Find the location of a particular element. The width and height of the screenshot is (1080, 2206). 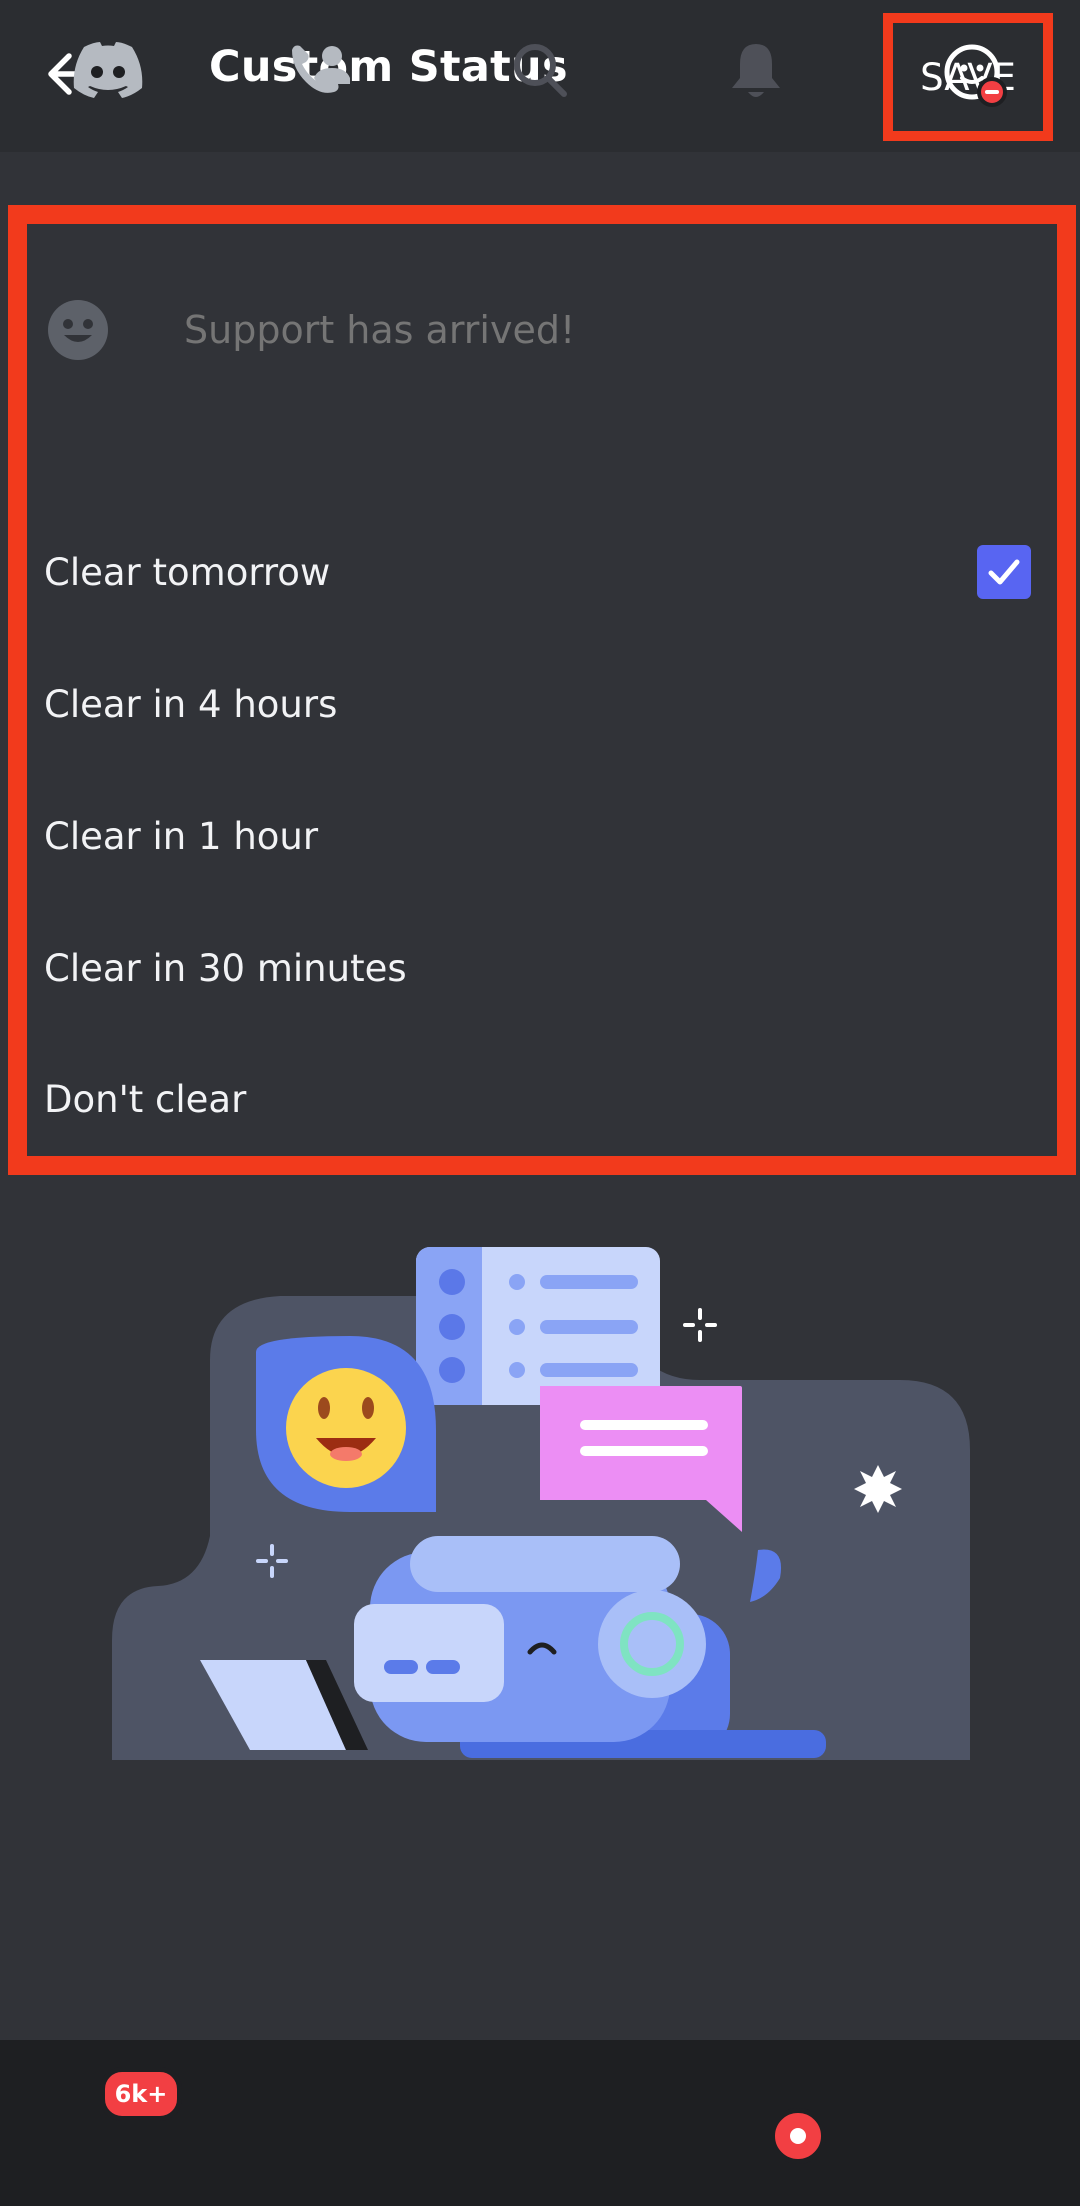

option-clear-1-hour: Clear in 1 hour is located at coordinates (539, 836).